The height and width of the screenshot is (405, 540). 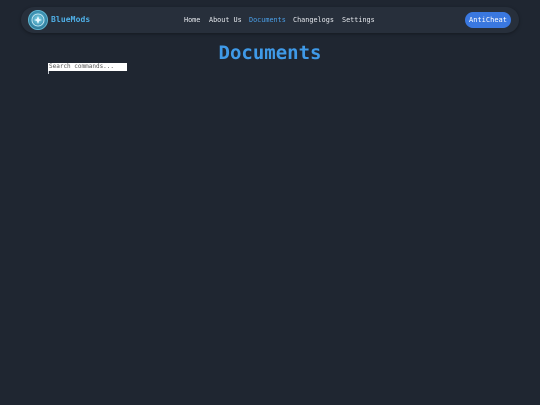 What do you see at coordinates (192, 20) in the screenshot?
I see `nav-link-home: Home` at bounding box center [192, 20].